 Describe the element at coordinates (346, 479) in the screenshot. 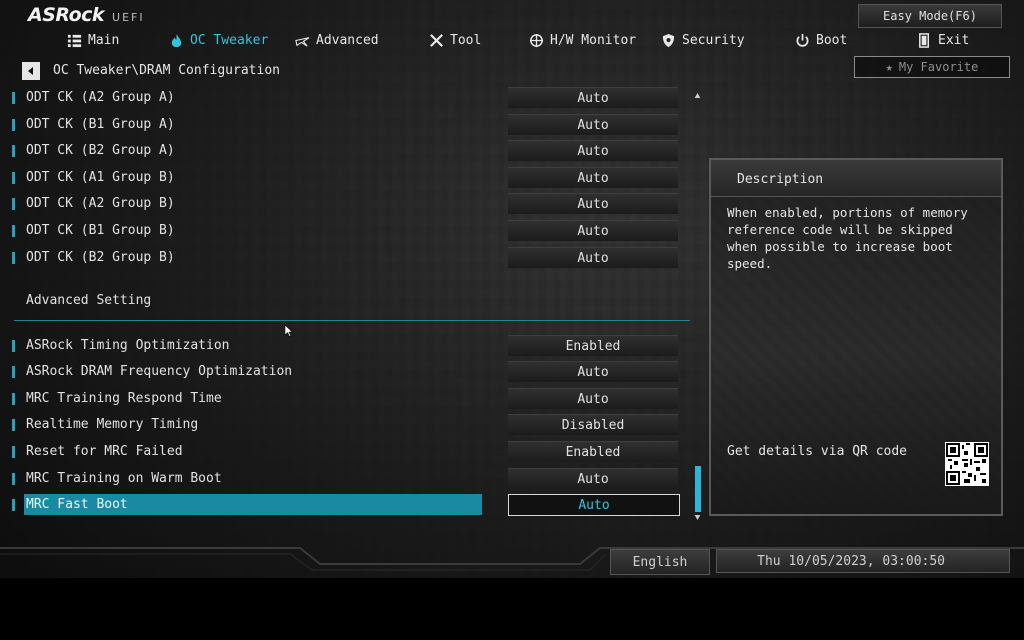

I see `setting-row: MRC Training on Warm Boot Auto` at that location.